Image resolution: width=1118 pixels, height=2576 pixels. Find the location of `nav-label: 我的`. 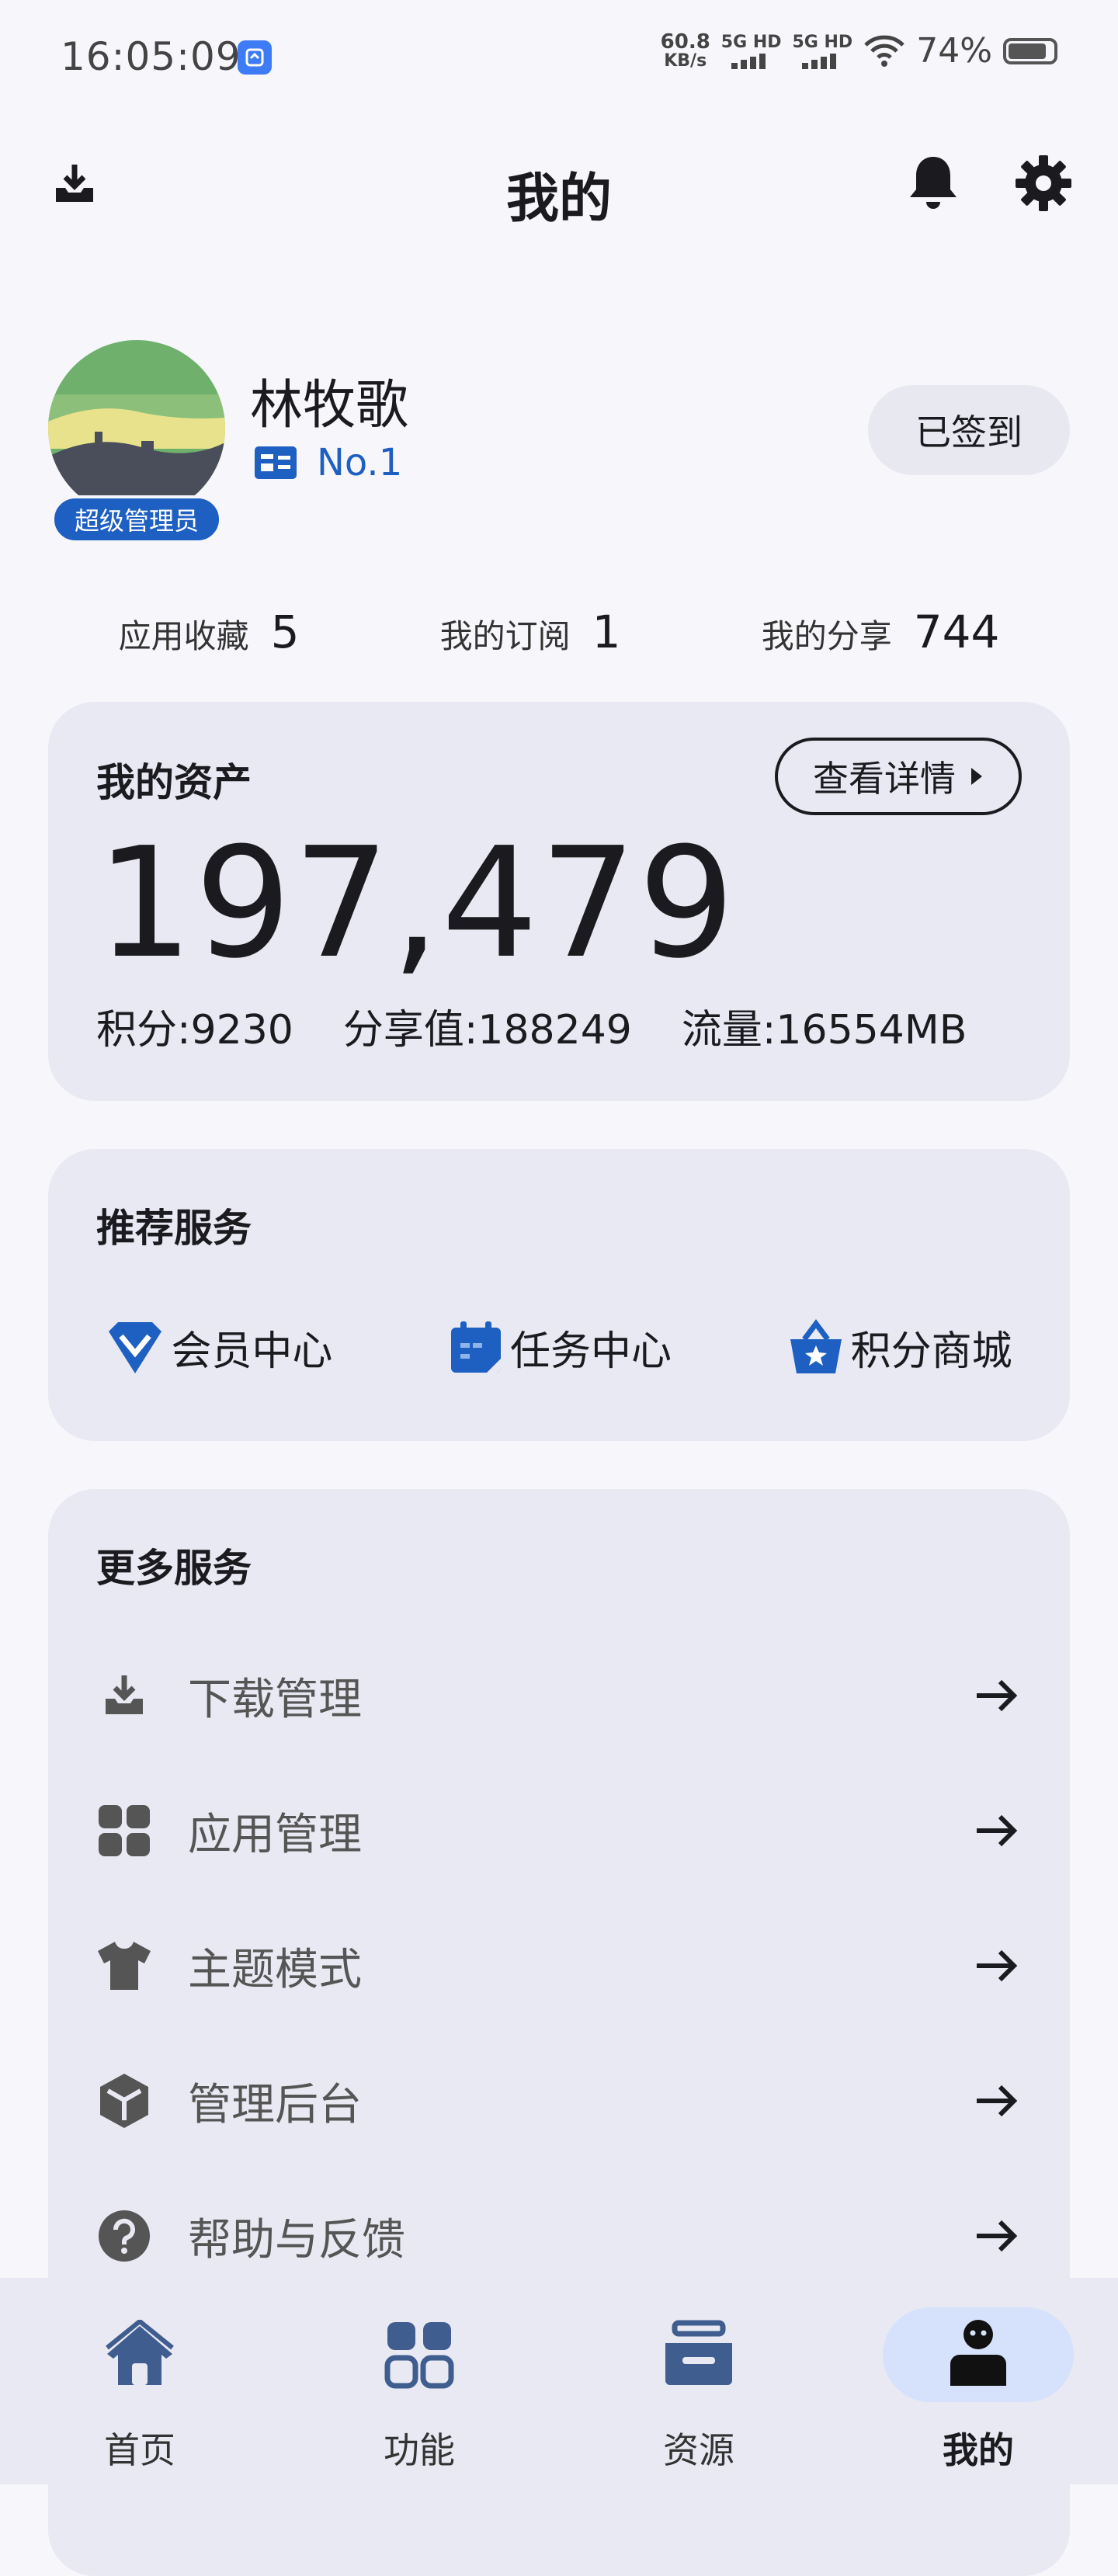

nav-label: 我的 is located at coordinates (978, 2450).